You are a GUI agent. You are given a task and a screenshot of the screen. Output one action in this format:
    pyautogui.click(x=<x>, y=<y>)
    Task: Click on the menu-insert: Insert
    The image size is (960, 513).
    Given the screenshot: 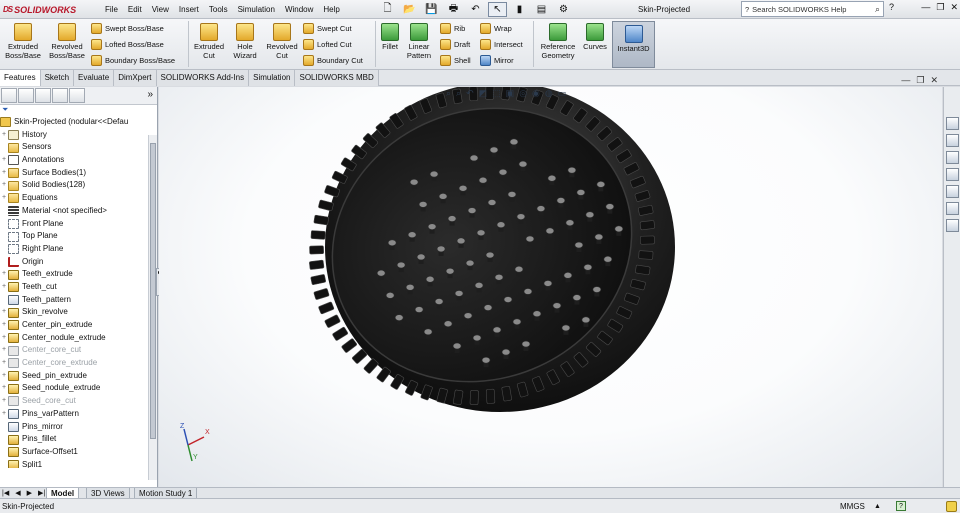 What is the action you would take?
    pyautogui.click(x=189, y=9)
    